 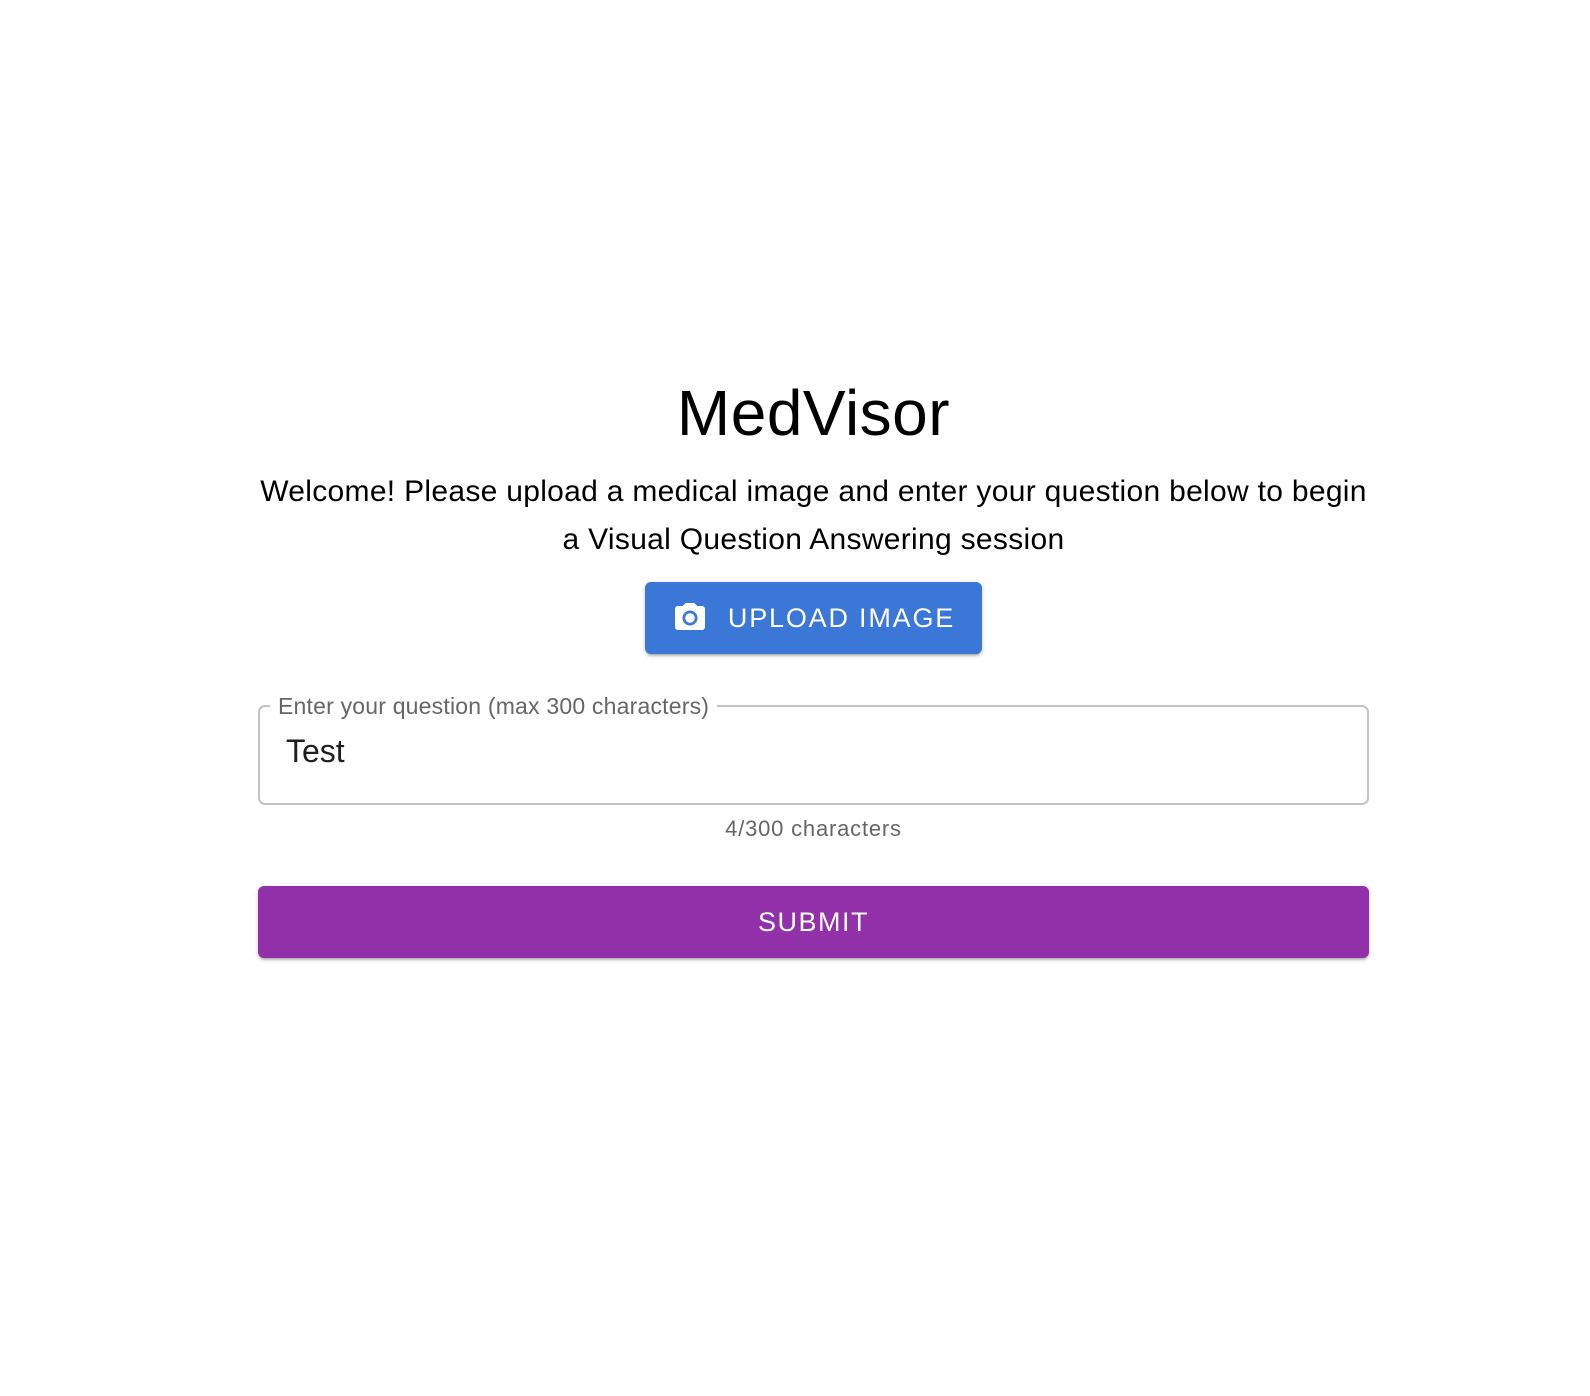 What do you see at coordinates (841, 617) in the screenshot?
I see `upload-image-label: UPLOAD IMAGE` at bounding box center [841, 617].